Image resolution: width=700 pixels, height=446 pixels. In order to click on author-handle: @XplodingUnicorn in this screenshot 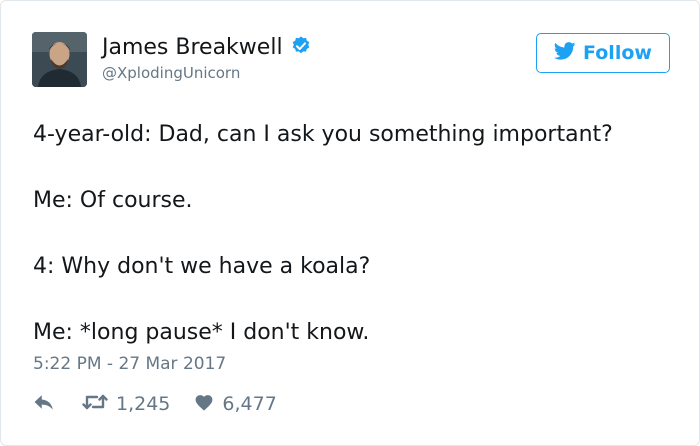, I will do `click(171, 73)`.